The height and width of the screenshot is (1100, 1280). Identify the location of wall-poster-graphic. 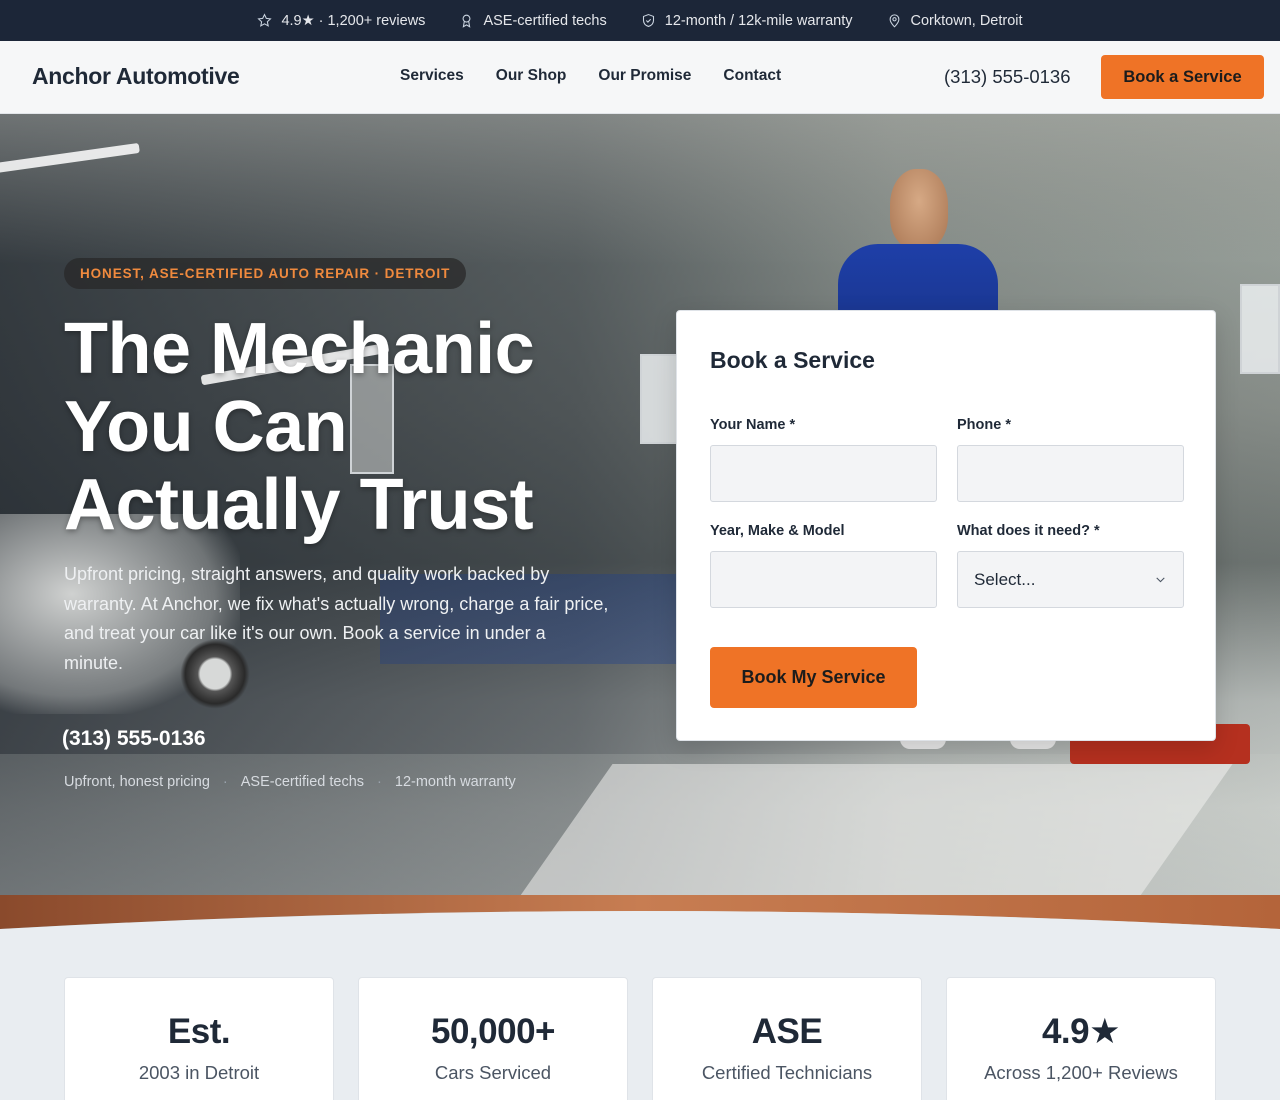
(1260, 329).